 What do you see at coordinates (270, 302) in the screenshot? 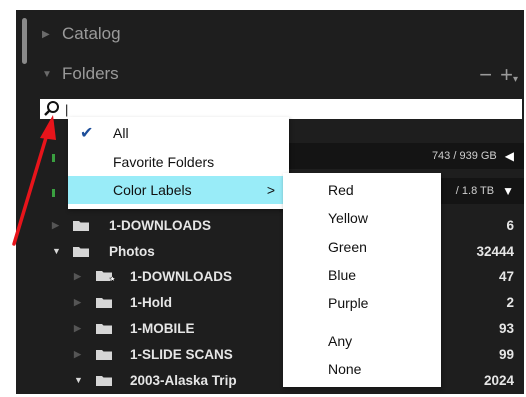
I see `folder-row: ▶ 1-Hold 2` at bounding box center [270, 302].